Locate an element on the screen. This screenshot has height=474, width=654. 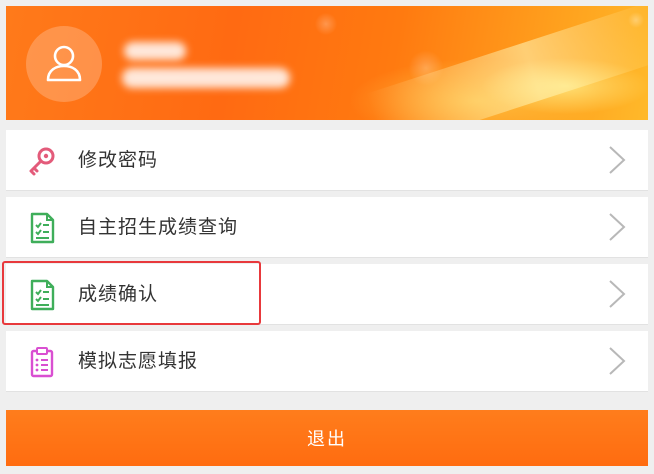
username-redacted is located at coordinates (208, 71).